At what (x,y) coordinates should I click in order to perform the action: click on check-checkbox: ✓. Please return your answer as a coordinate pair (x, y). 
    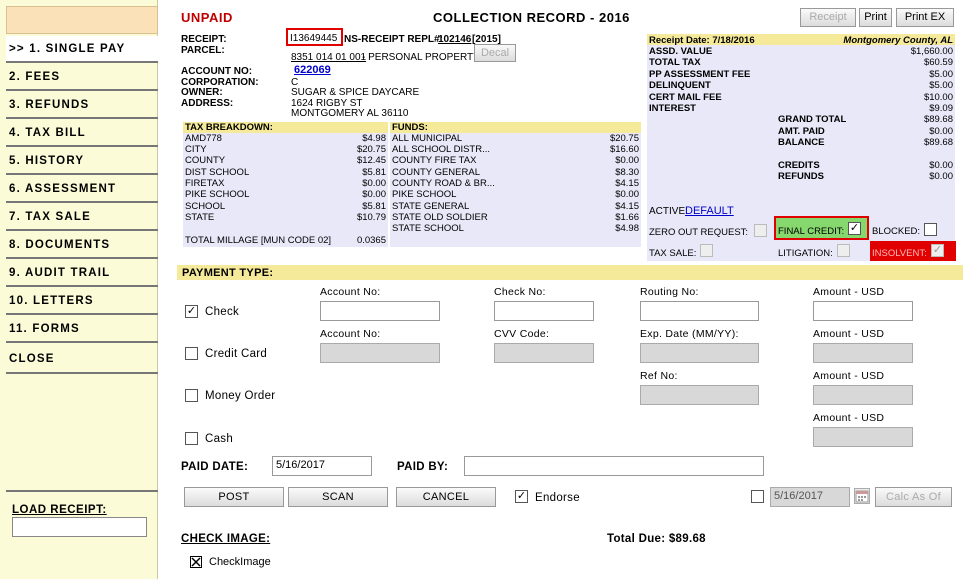
    Looking at the image, I should click on (191, 311).